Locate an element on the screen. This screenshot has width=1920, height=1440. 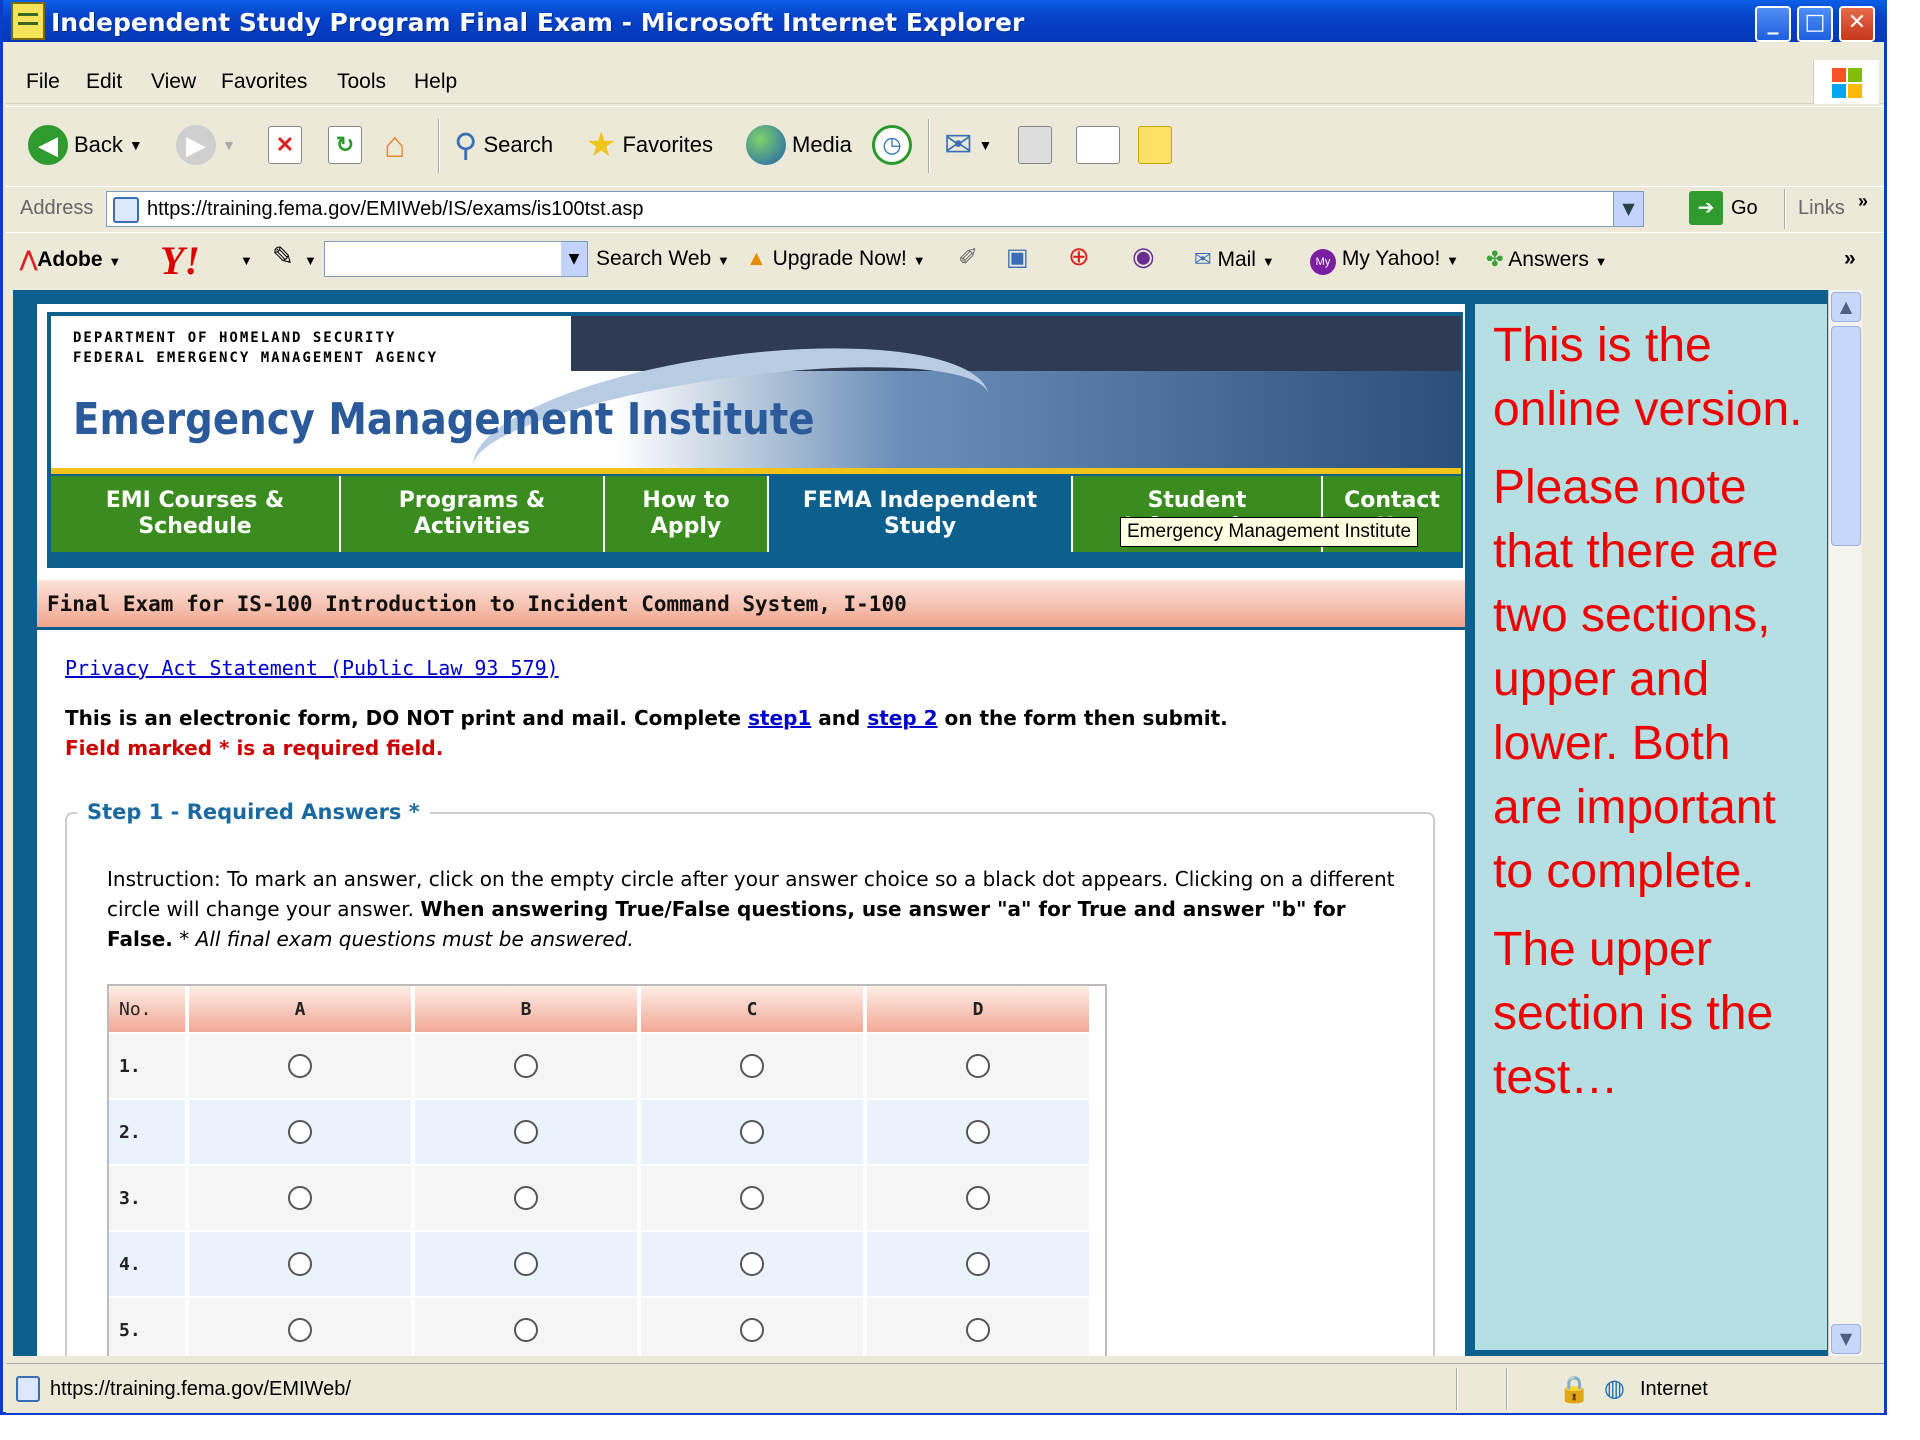
toolbar-separator is located at coordinates (439, 146).